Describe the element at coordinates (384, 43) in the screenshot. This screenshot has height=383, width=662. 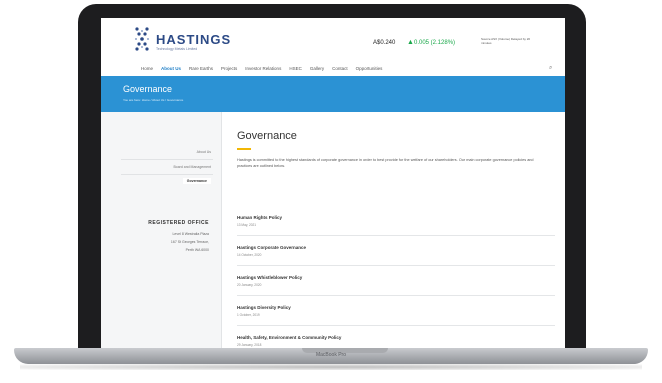
I see `stock-price: A$0.240` at that location.